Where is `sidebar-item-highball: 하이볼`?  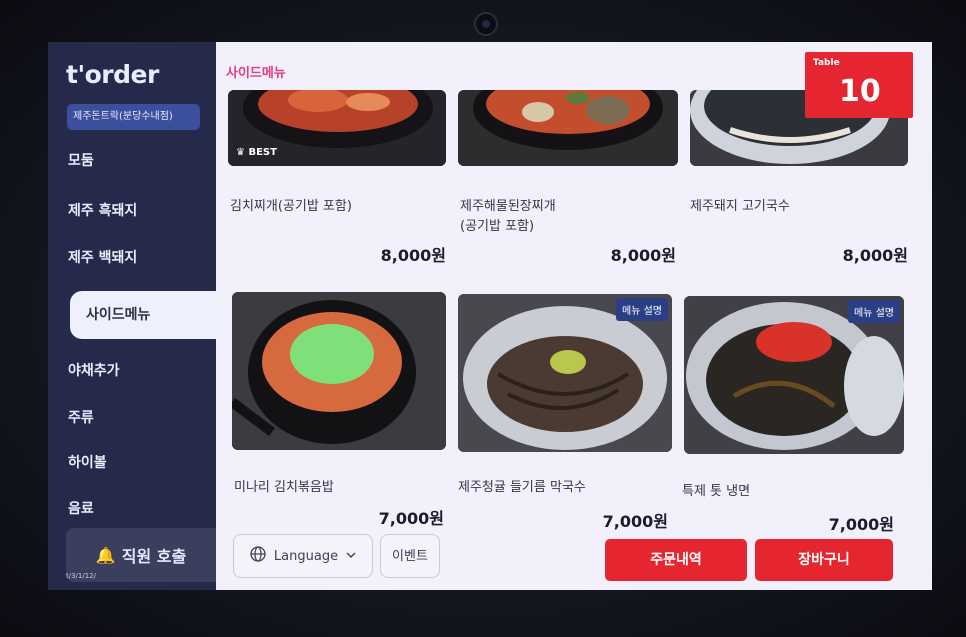 sidebar-item-highball: 하이볼 is located at coordinates (87, 462).